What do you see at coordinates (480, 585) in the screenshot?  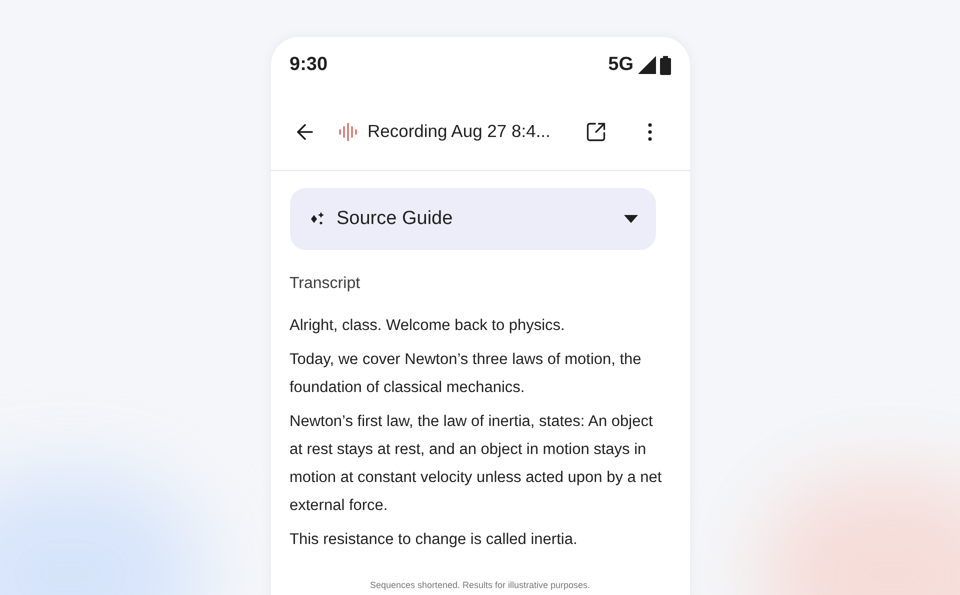 I see `disclaimer: Sequences shortened. Results for illustrative purposes.` at bounding box center [480, 585].